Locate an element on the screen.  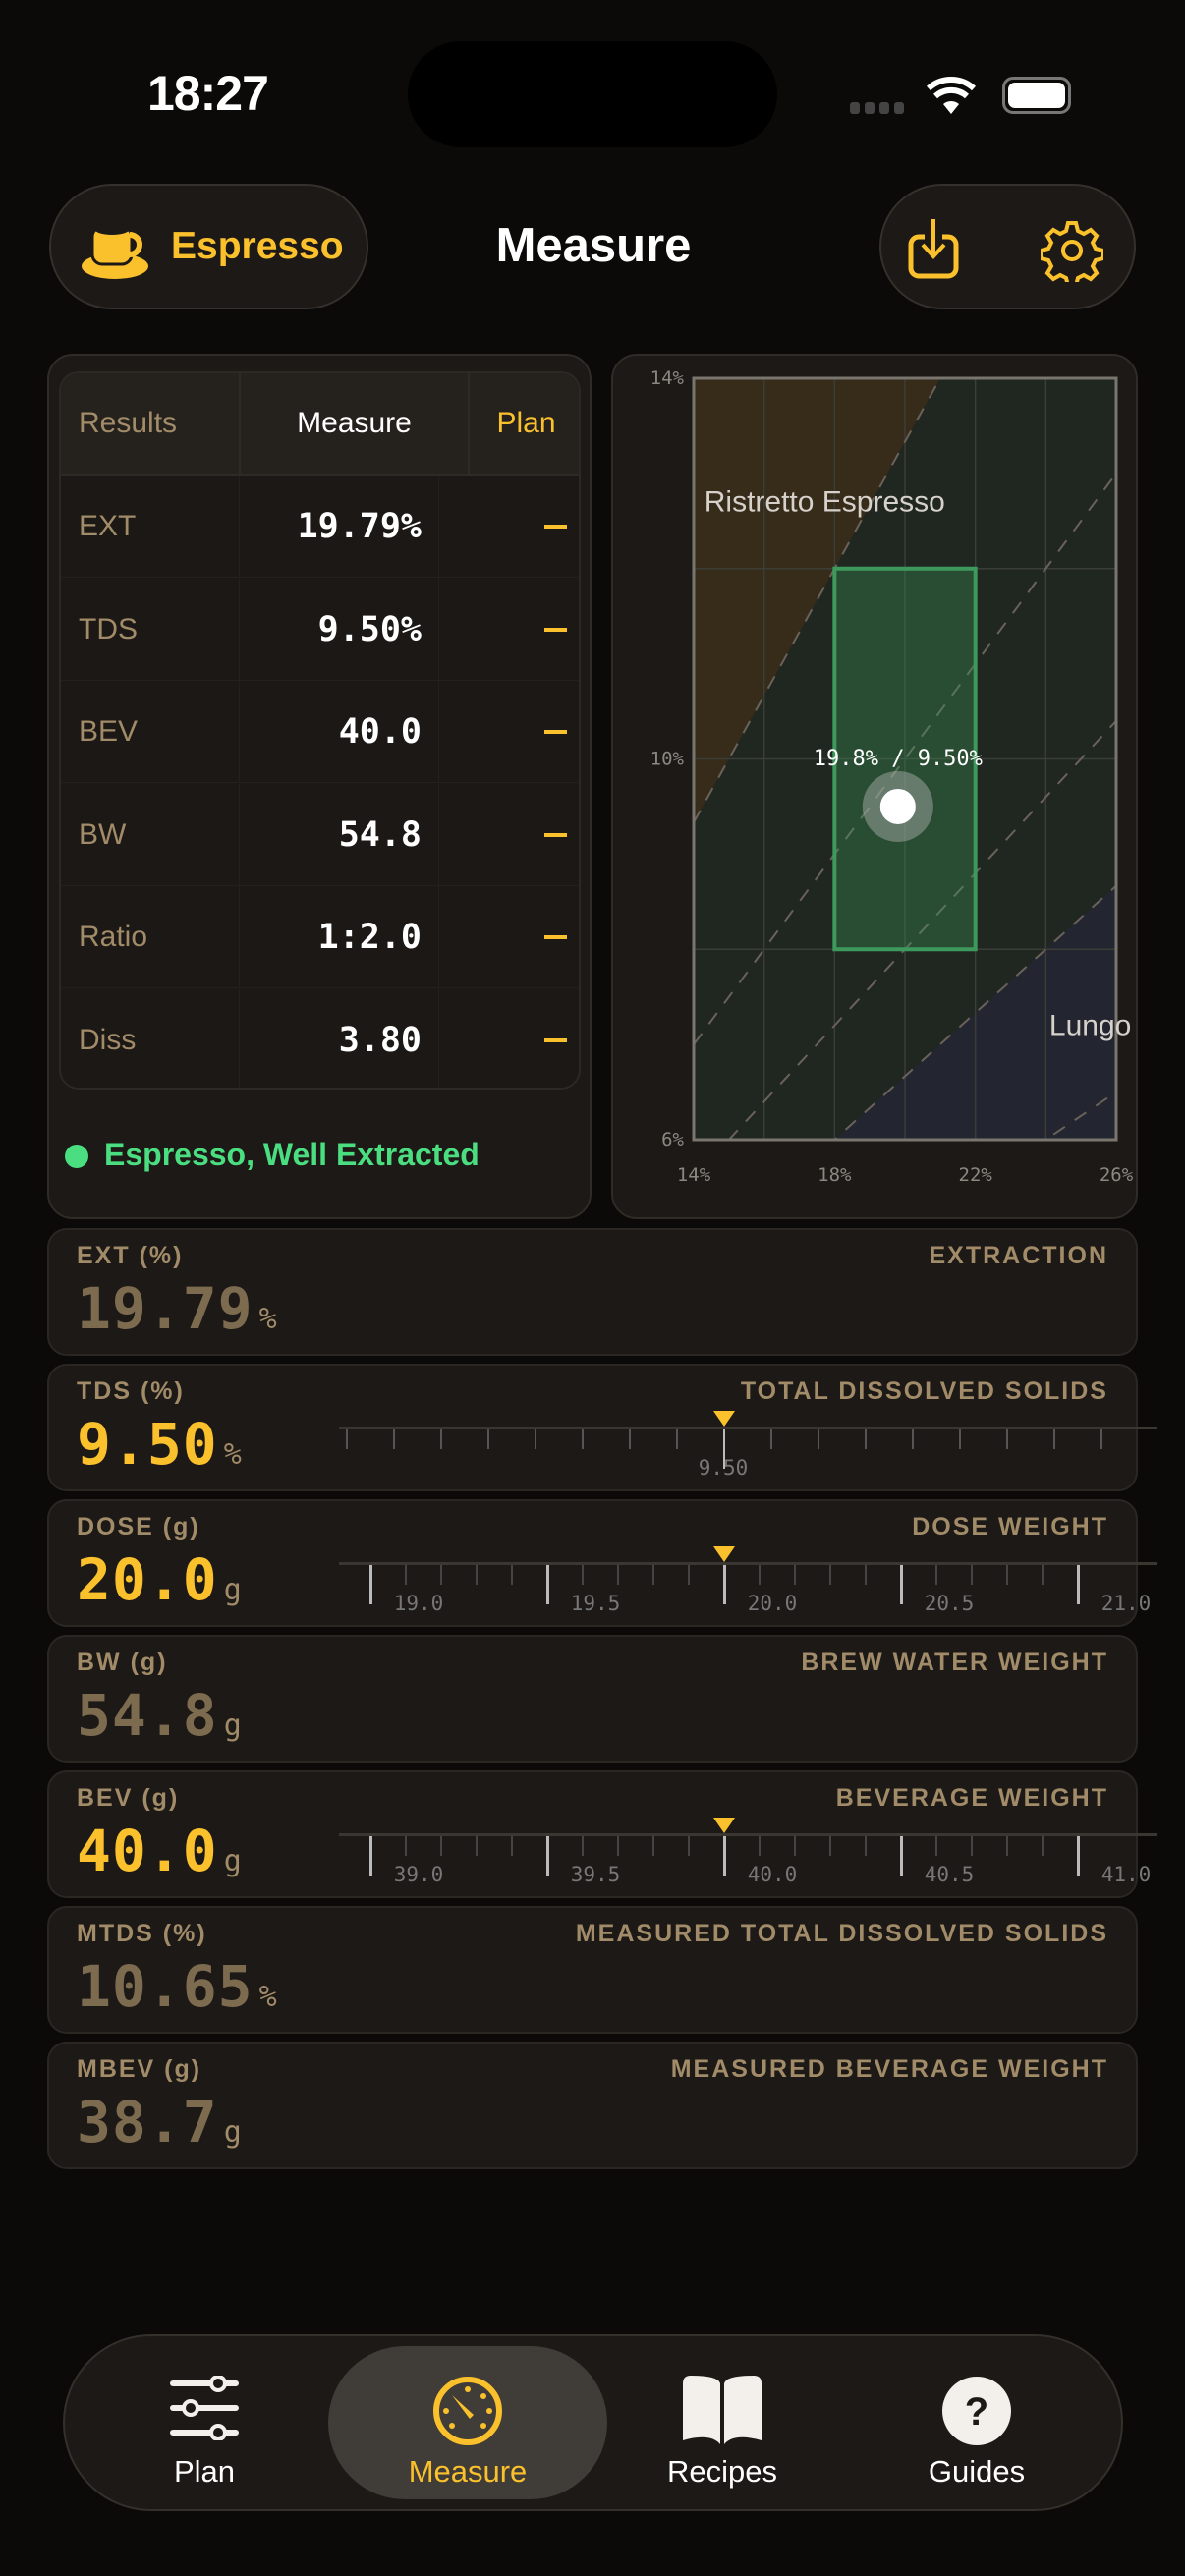
y-tick-label: 14% is located at coordinates (668, 378).